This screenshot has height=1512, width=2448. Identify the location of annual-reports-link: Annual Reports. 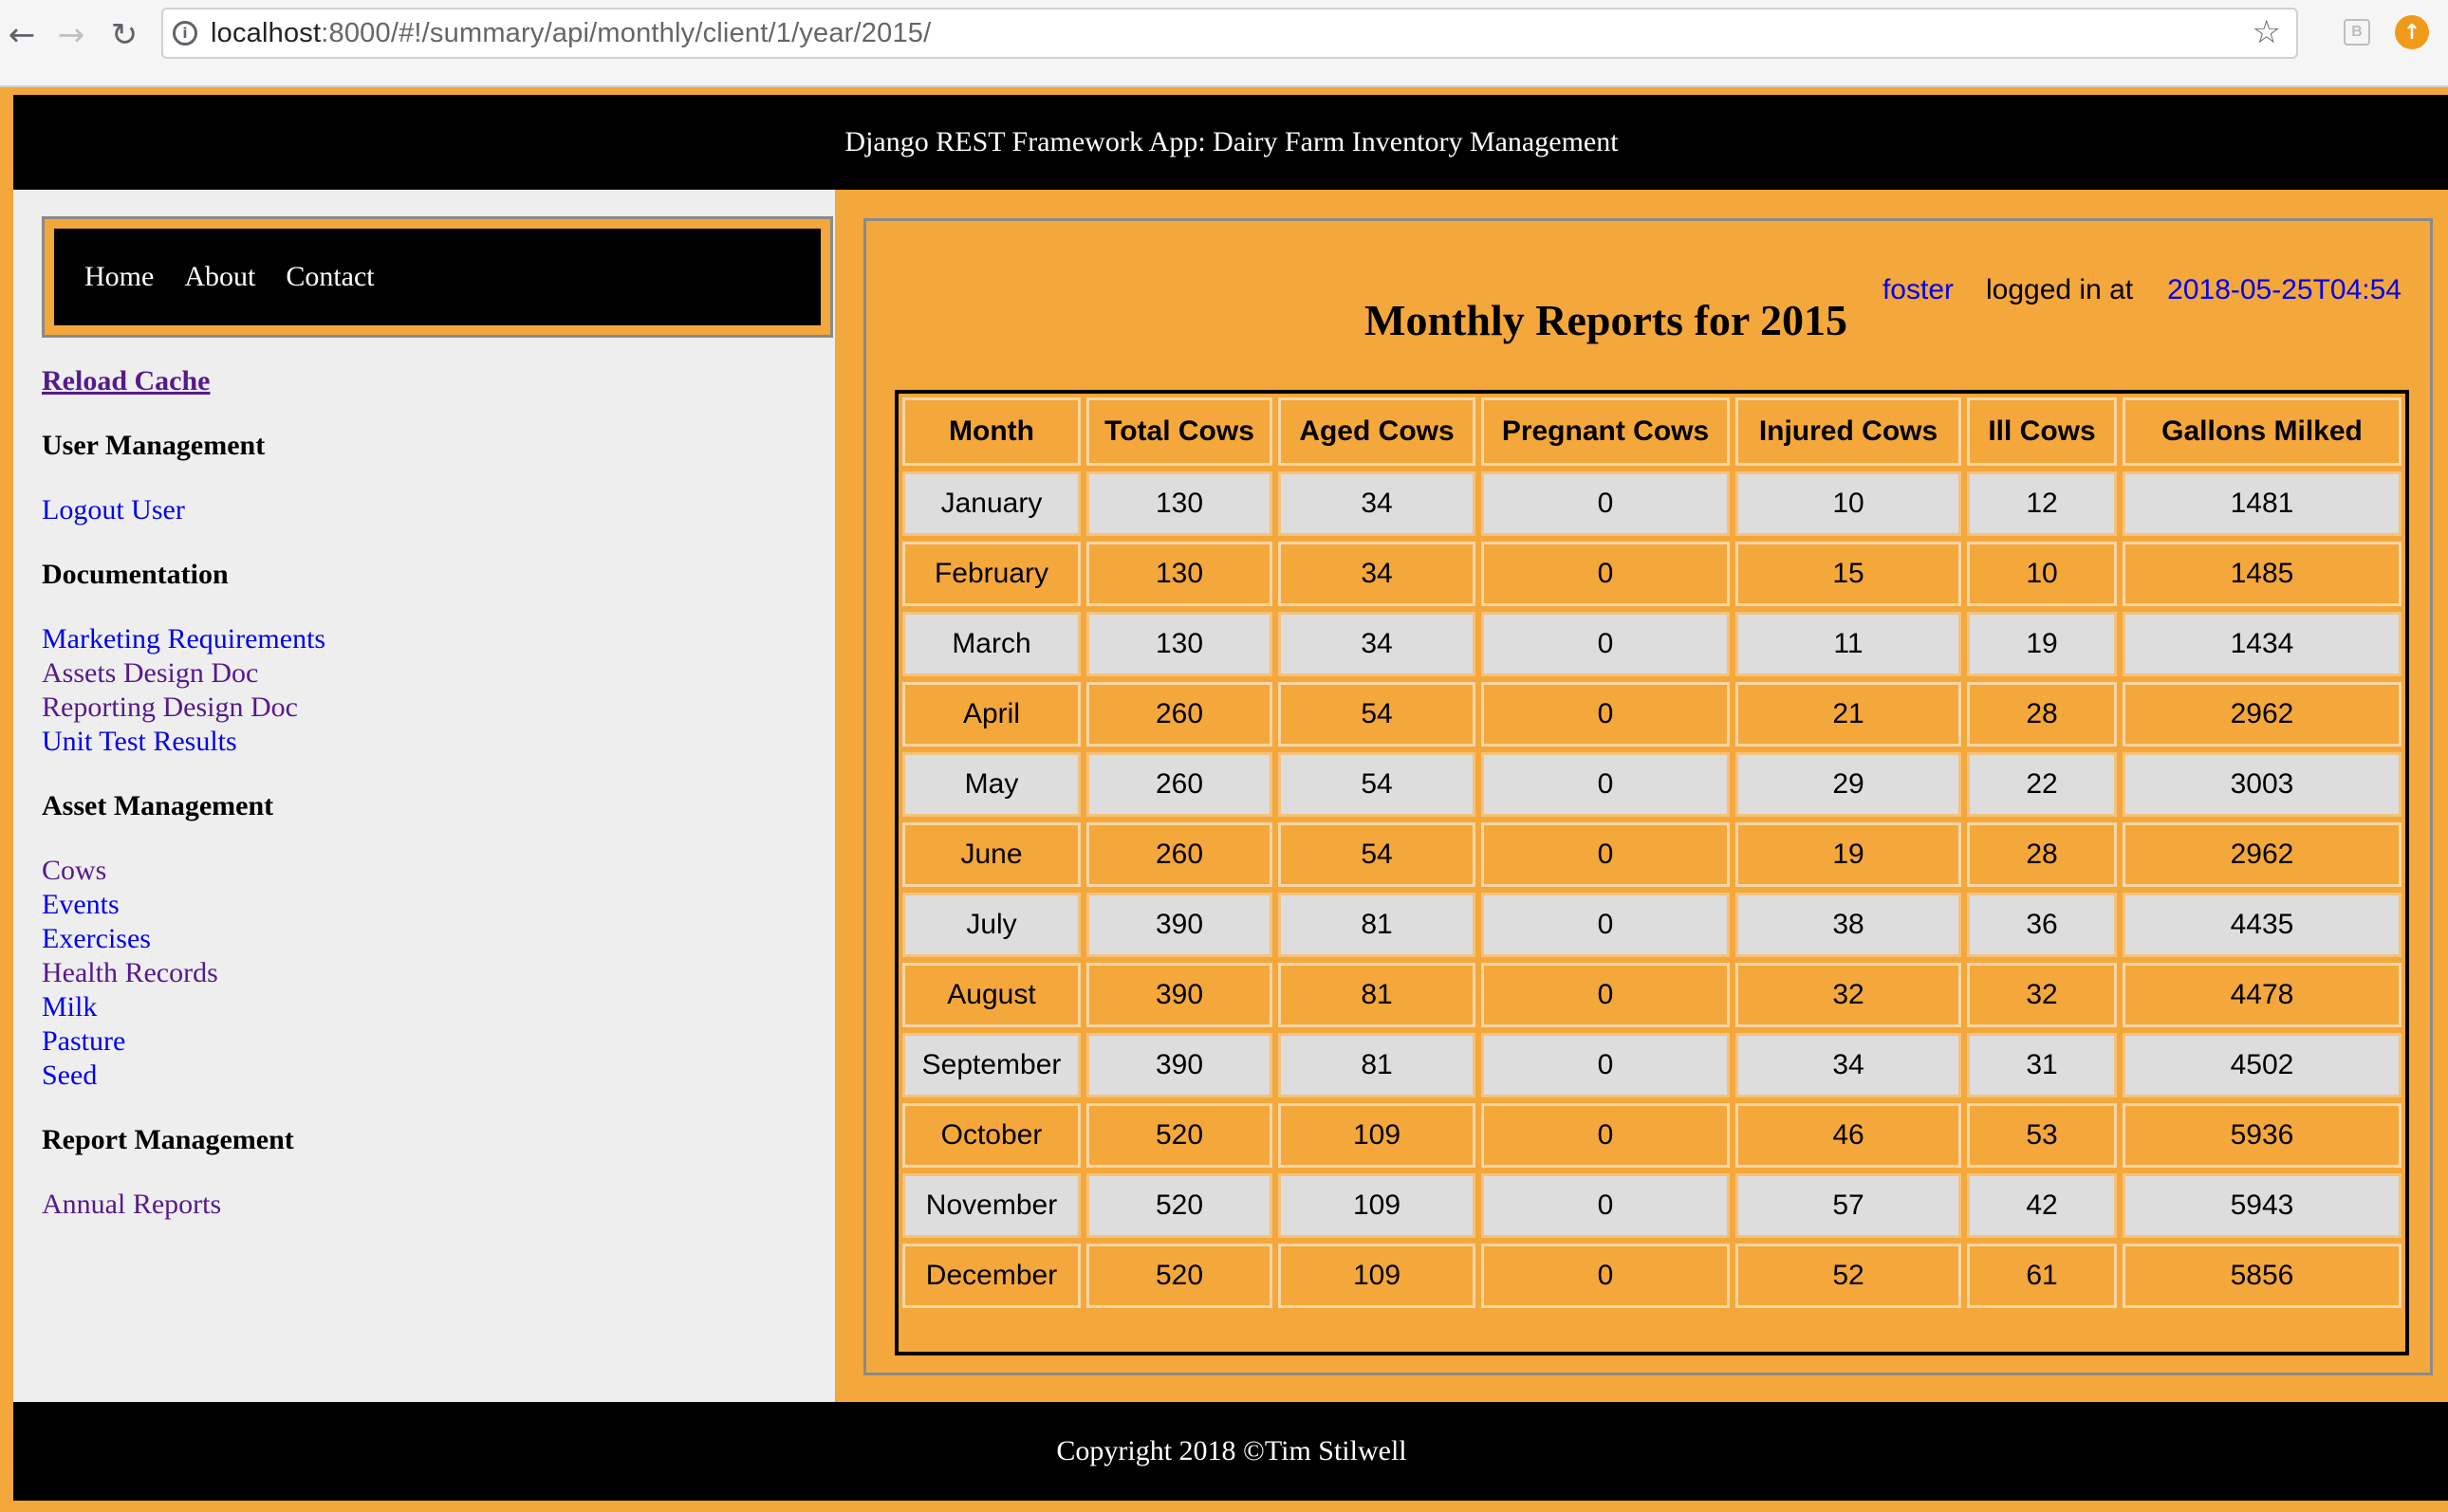
(422, 1205).